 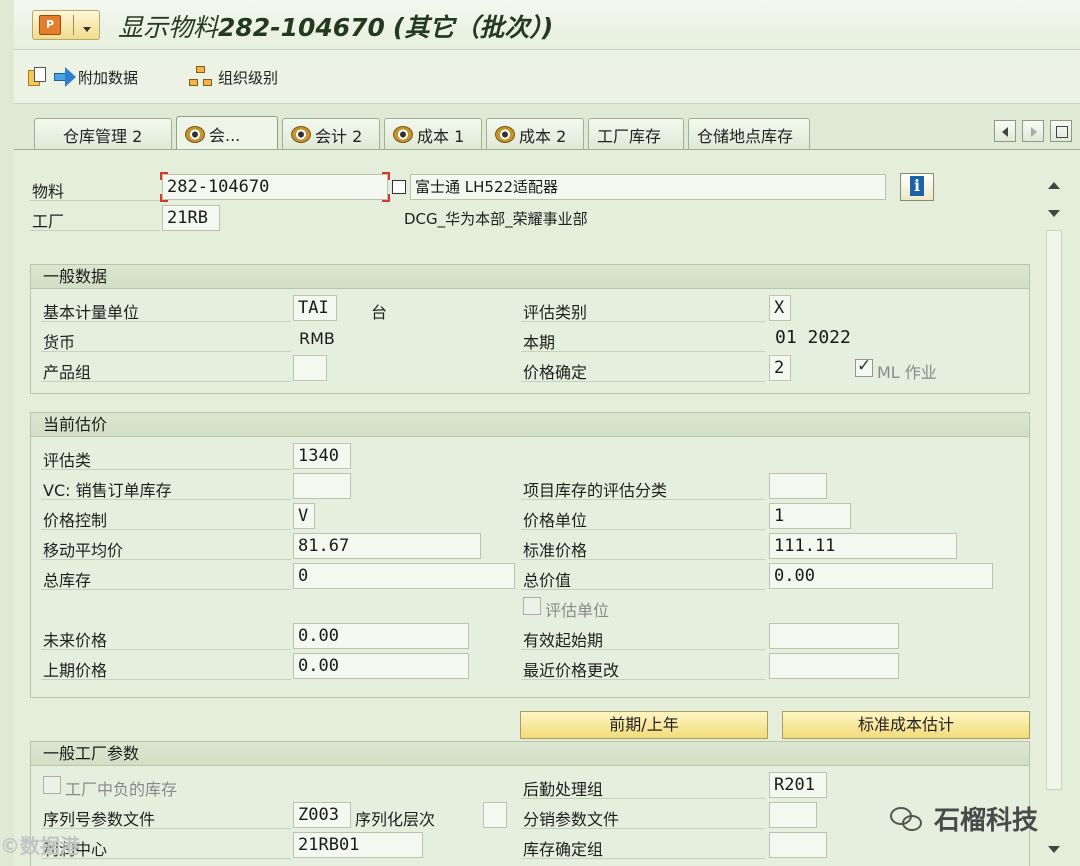 I want to click on tab-costing-2: 成本 2, so click(x=535, y=134).